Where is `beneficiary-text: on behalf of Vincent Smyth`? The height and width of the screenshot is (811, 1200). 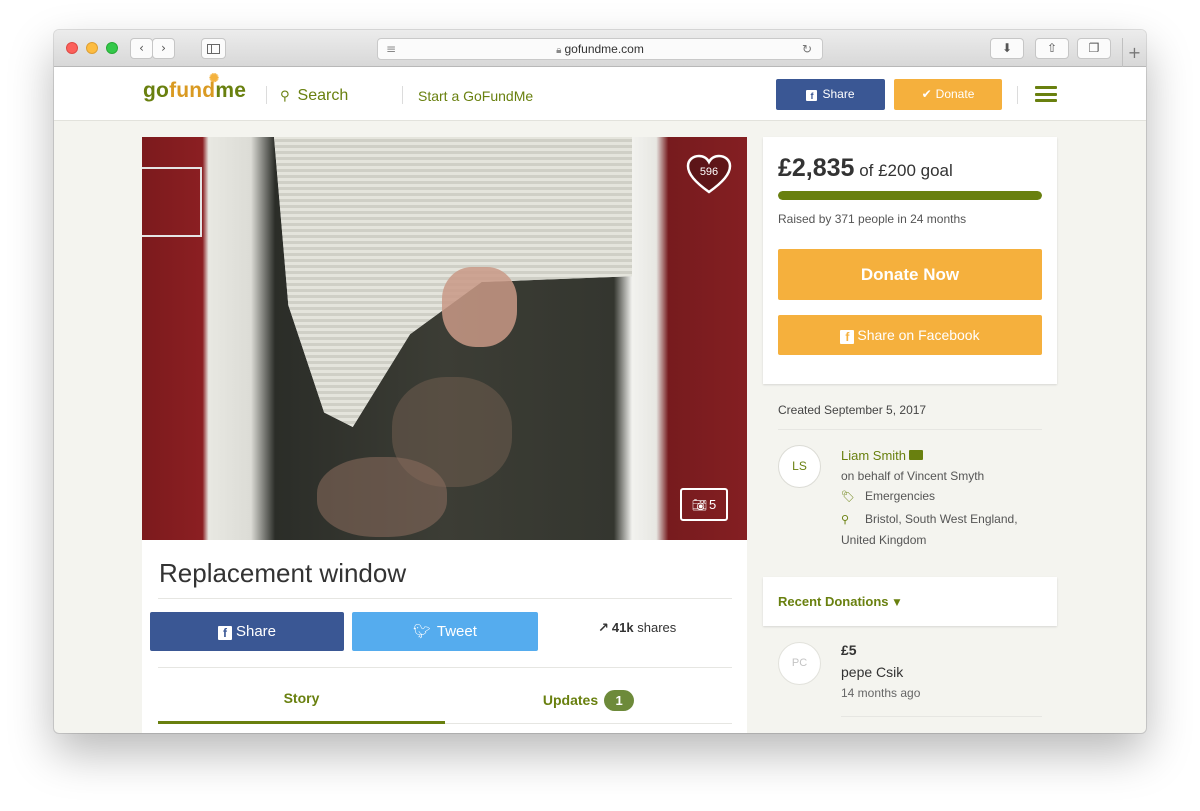
beneficiary-text: on behalf of Vincent Smyth is located at coordinates (913, 476).